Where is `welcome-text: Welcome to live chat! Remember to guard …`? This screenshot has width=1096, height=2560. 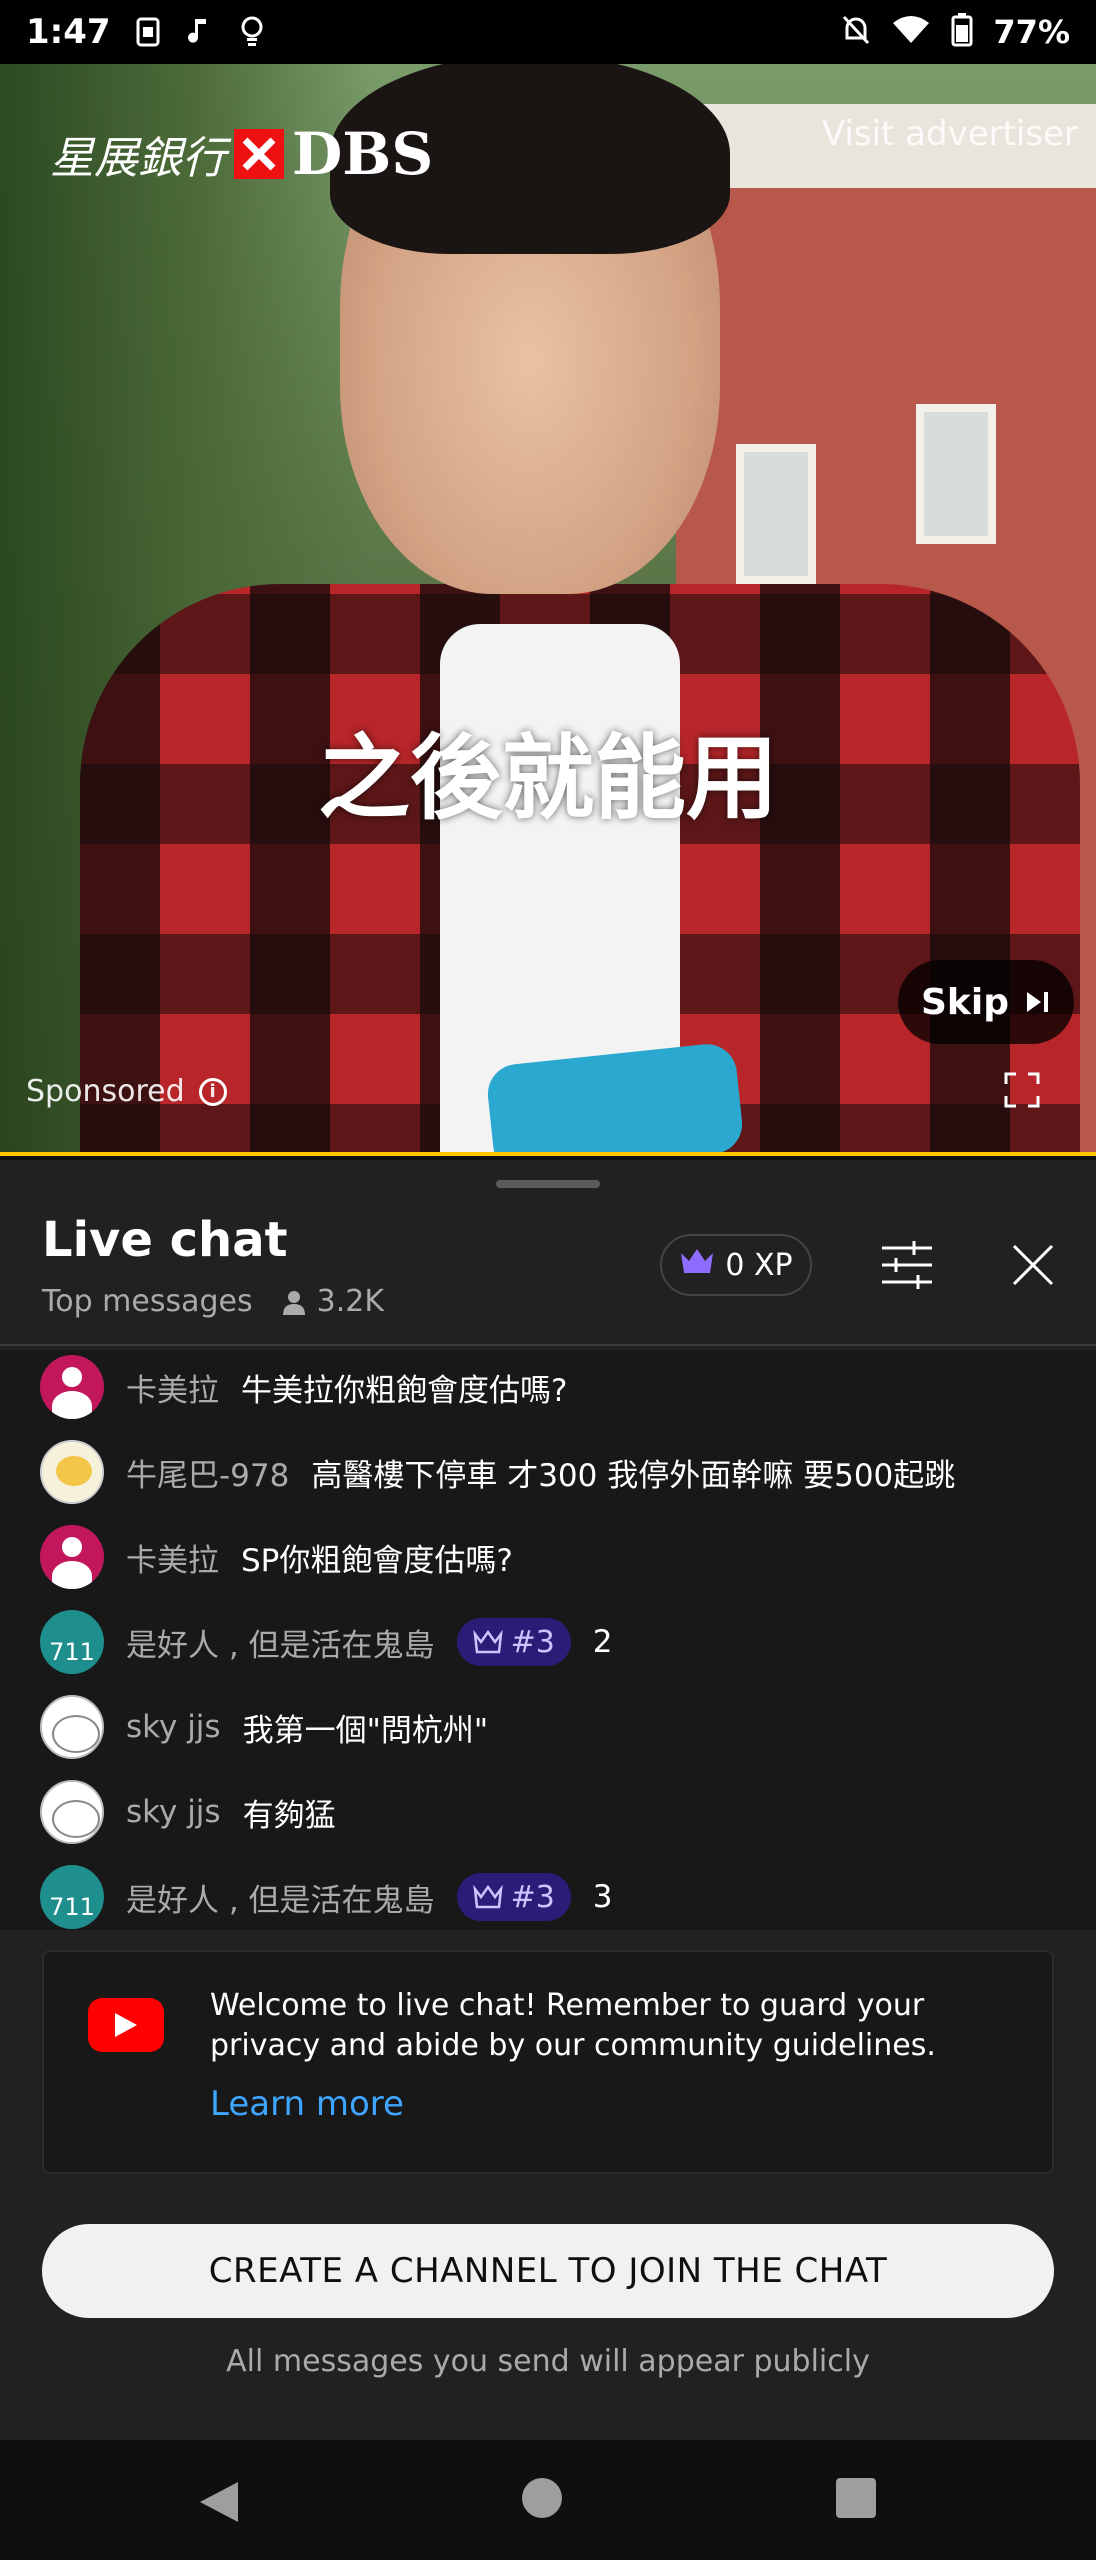
welcome-text: Welcome to live chat! Remember to guard … is located at coordinates (573, 2025).